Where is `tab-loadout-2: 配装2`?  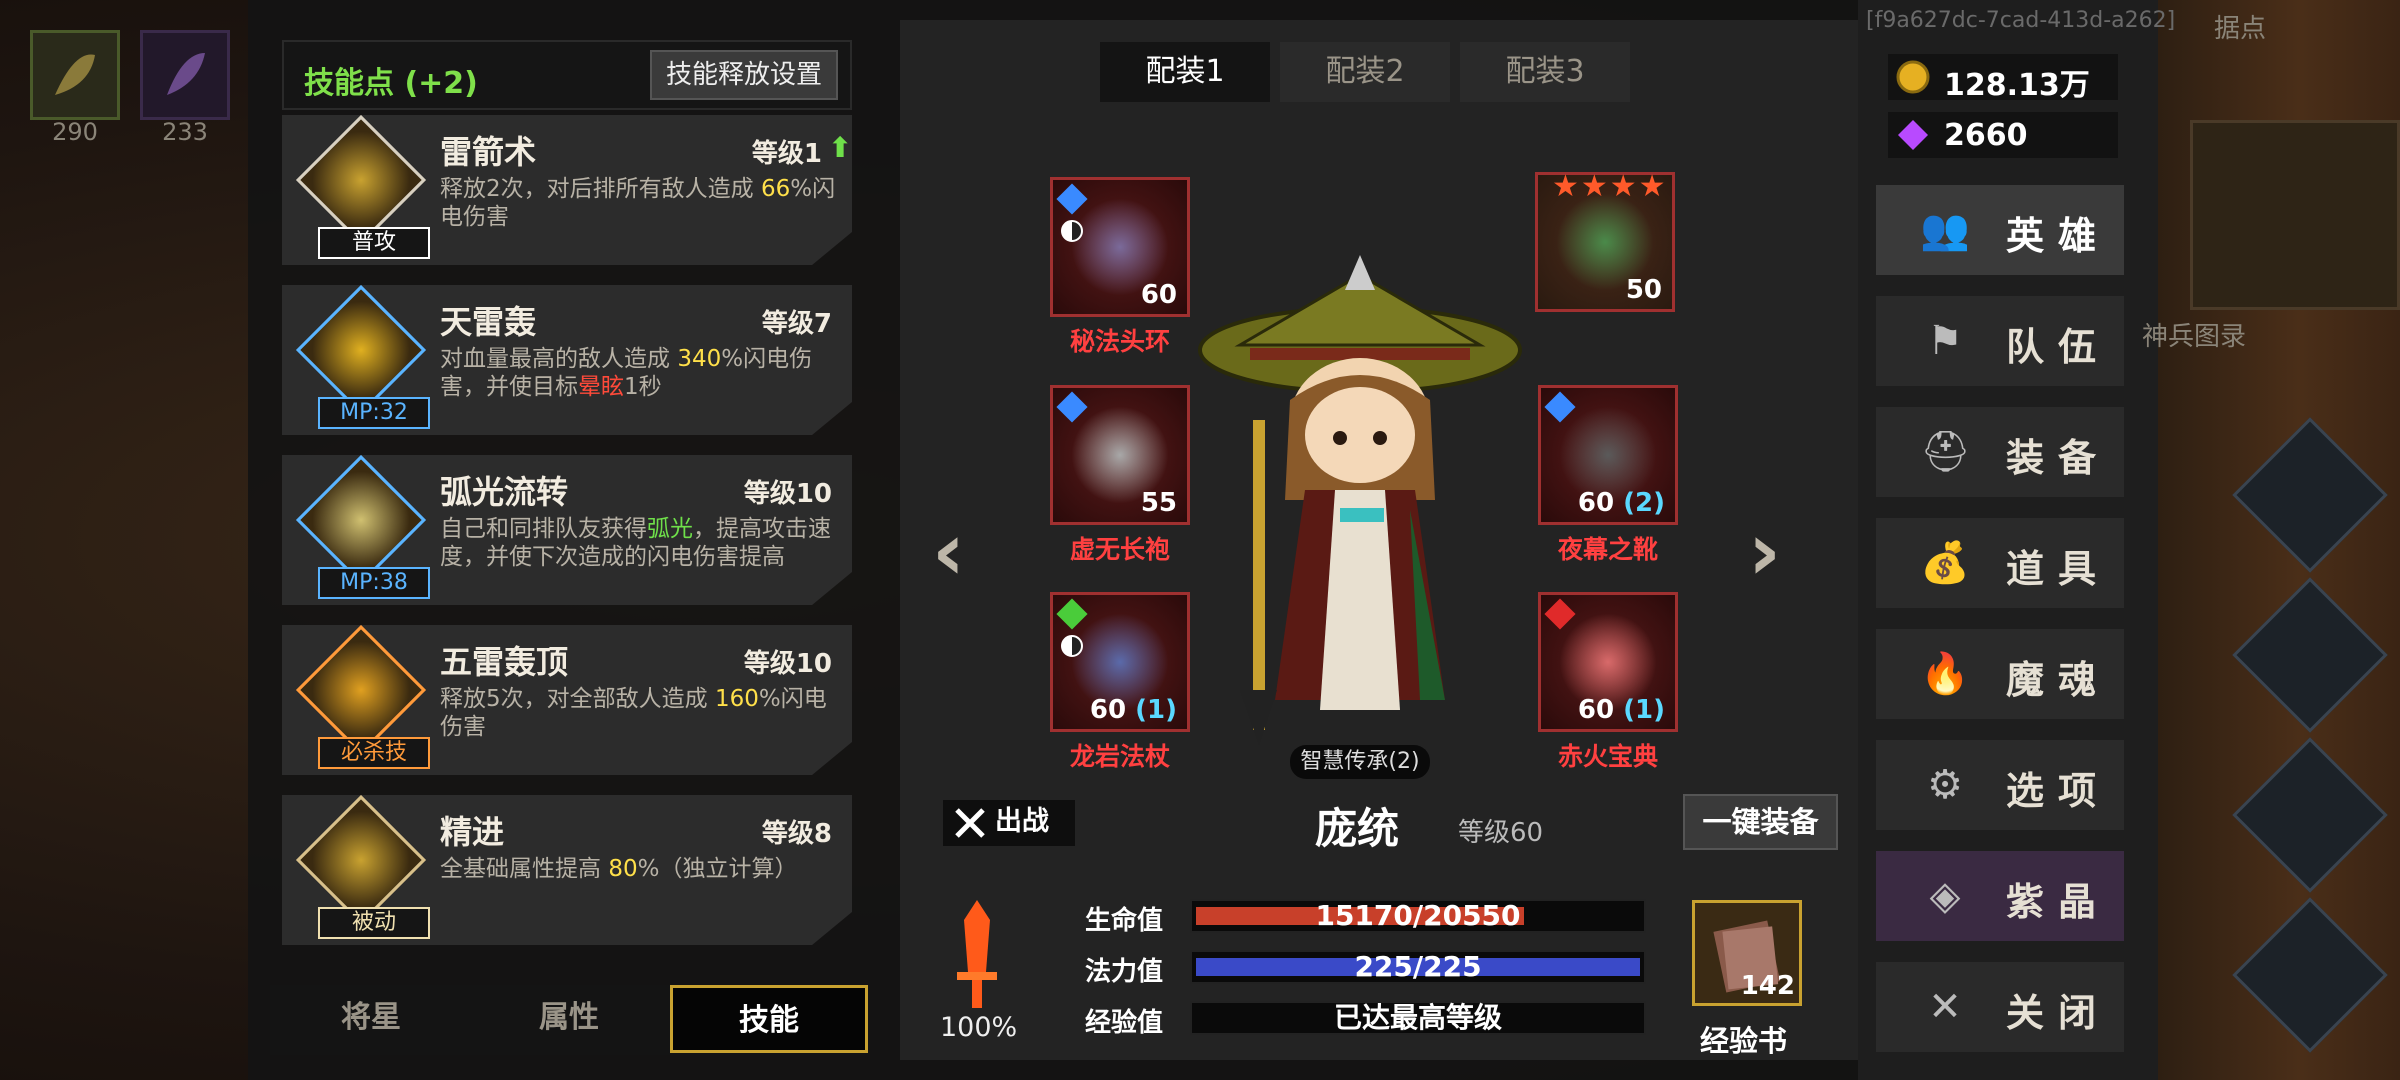
tab-loadout-2: 配装2 is located at coordinates (1365, 72).